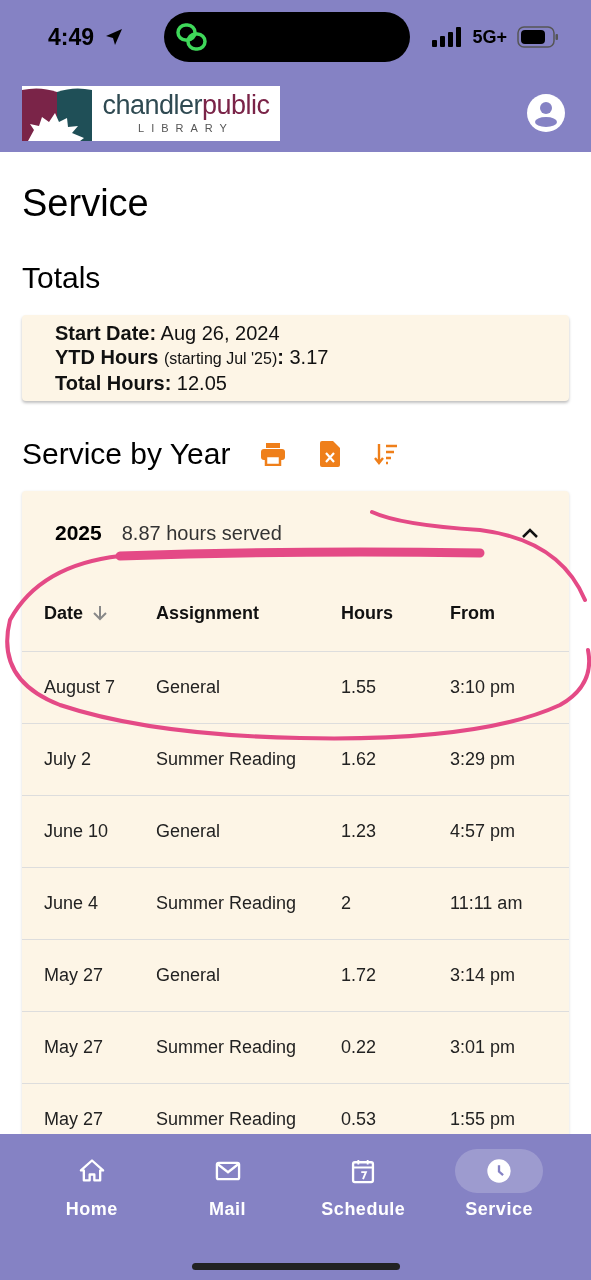 This screenshot has height=1280, width=591. Describe the element at coordinates (359, 831) in the screenshot. I see `table-cell-text: 1.23` at that location.